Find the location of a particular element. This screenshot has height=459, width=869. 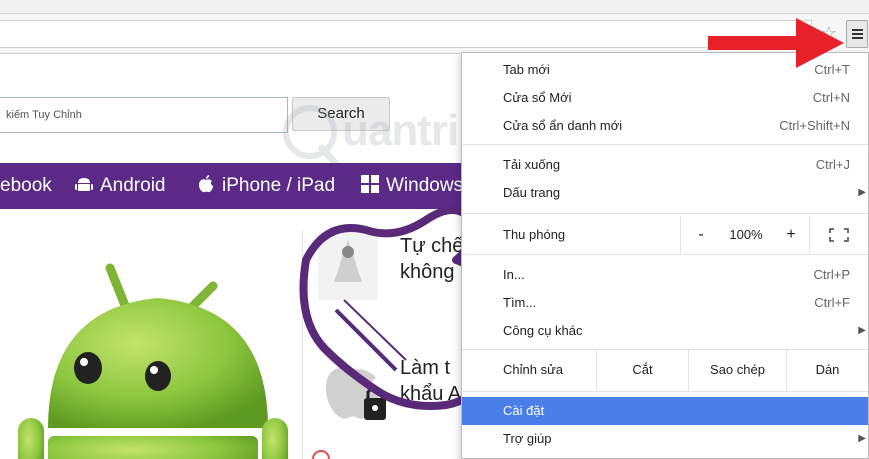

cut-button: Cắt is located at coordinates (642, 370).